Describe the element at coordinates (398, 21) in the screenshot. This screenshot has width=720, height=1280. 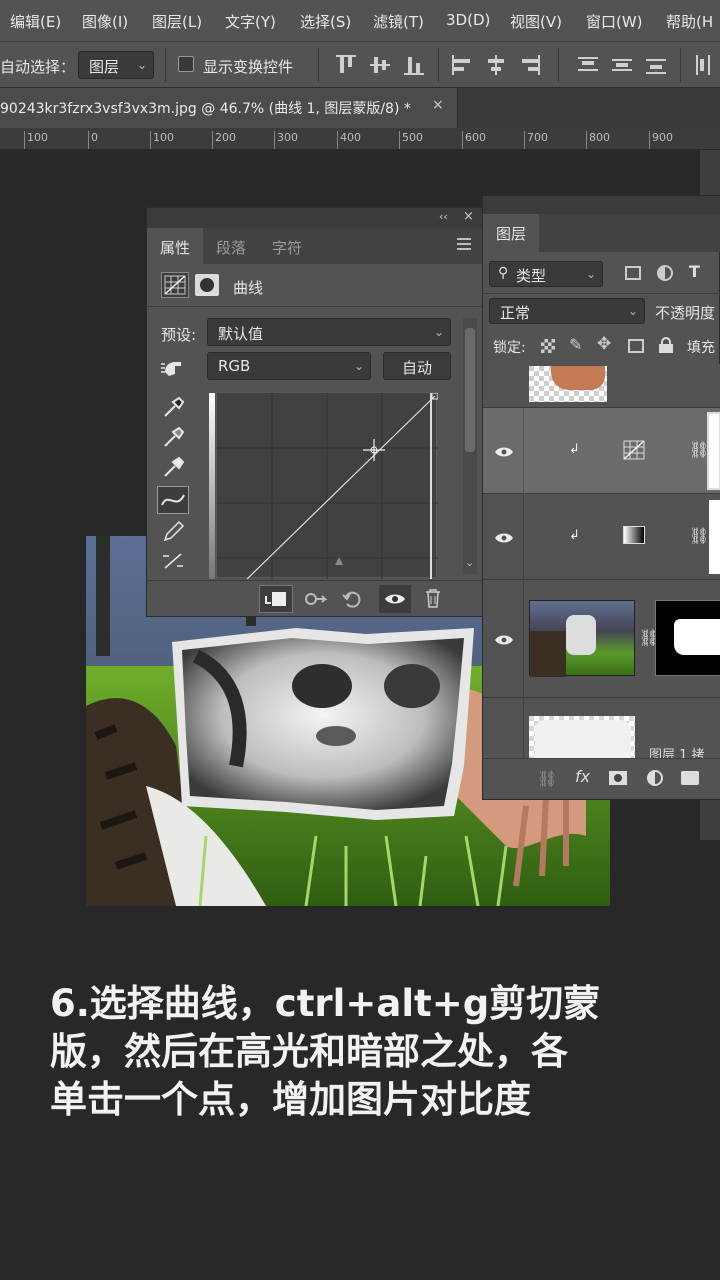
I see `menu-filter: 滤镜(T)` at that location.